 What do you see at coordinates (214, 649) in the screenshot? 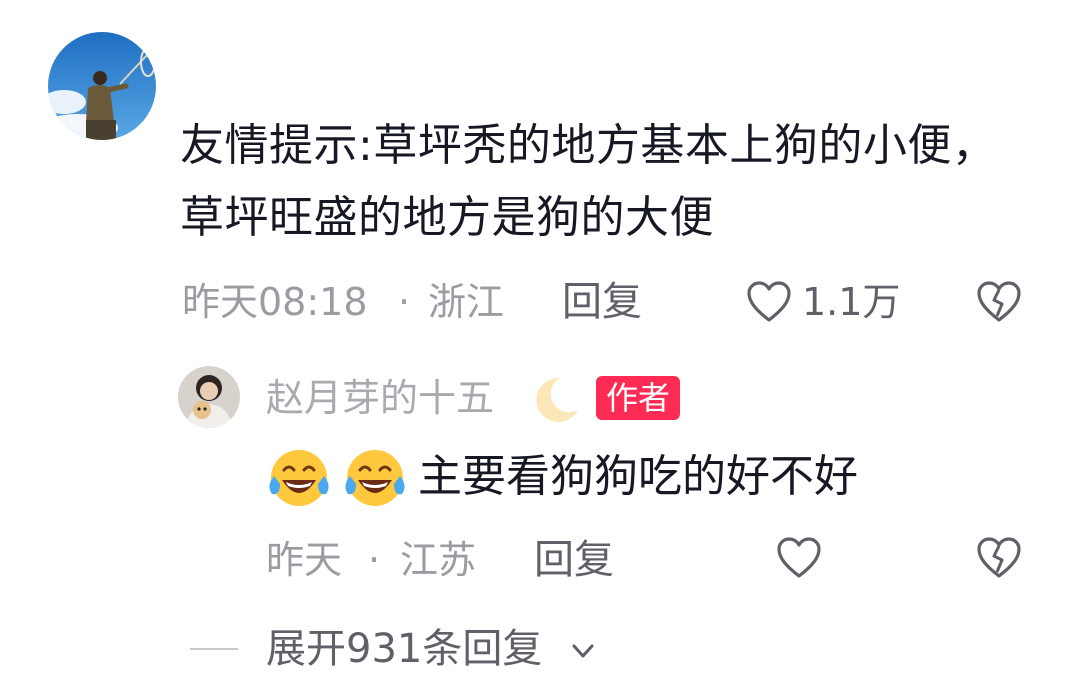
I see `expand-divider` at bounding box center [214, 649].